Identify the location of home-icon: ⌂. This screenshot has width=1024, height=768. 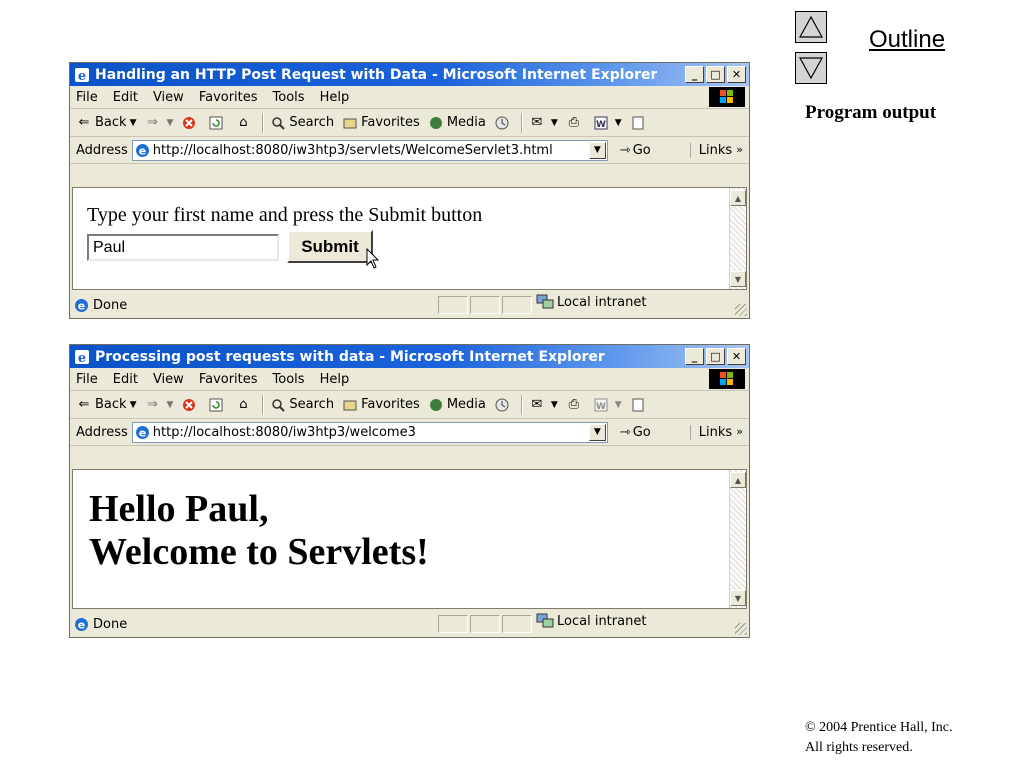
(243, 404).